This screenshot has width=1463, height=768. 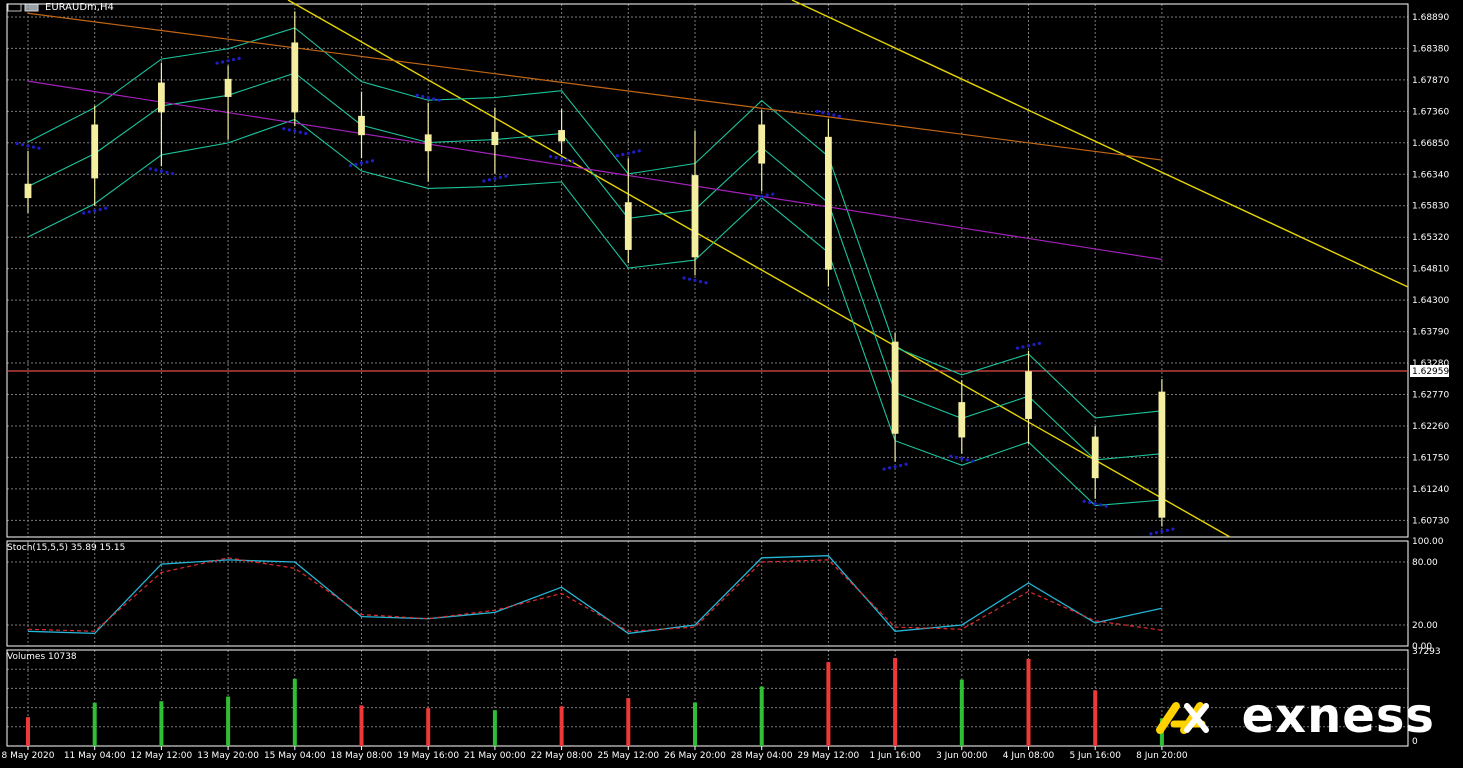 I want to click on time-axis-label: 3 Jun 00:00, so click(x=962, y=756).